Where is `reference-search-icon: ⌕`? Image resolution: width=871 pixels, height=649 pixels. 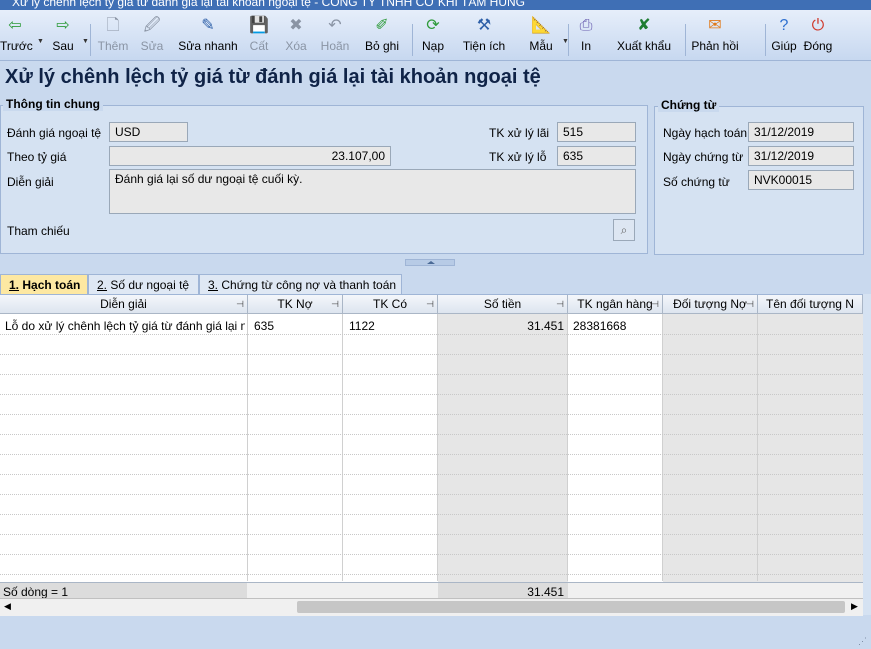
reference-search-icon: ⌕ is located at coordinates (624, 230).